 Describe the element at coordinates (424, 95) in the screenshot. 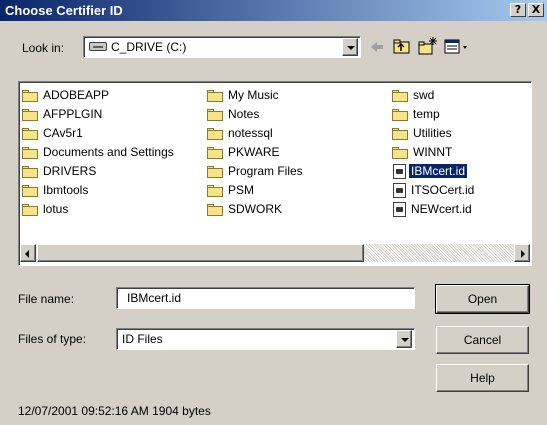

I see `item-label: swd` at that location.